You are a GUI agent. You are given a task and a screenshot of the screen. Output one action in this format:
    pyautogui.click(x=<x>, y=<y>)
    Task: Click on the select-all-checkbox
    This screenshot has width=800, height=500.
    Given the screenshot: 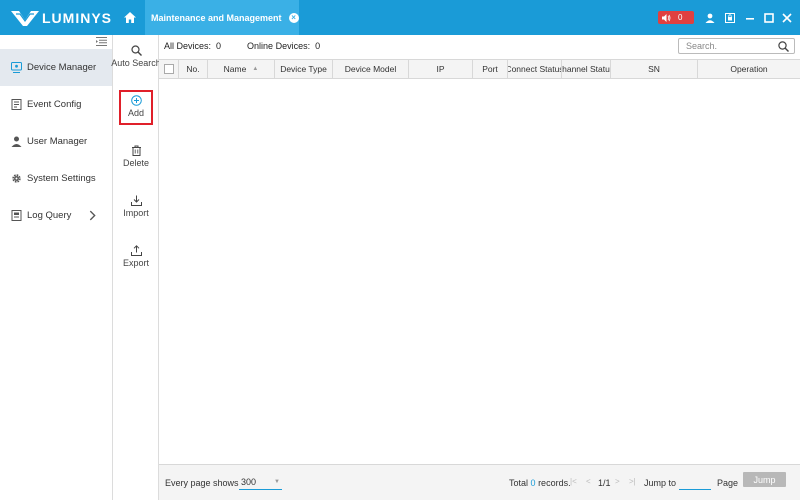 What is the action you would take?
    pyautogui.click(x=168, y=69)
    